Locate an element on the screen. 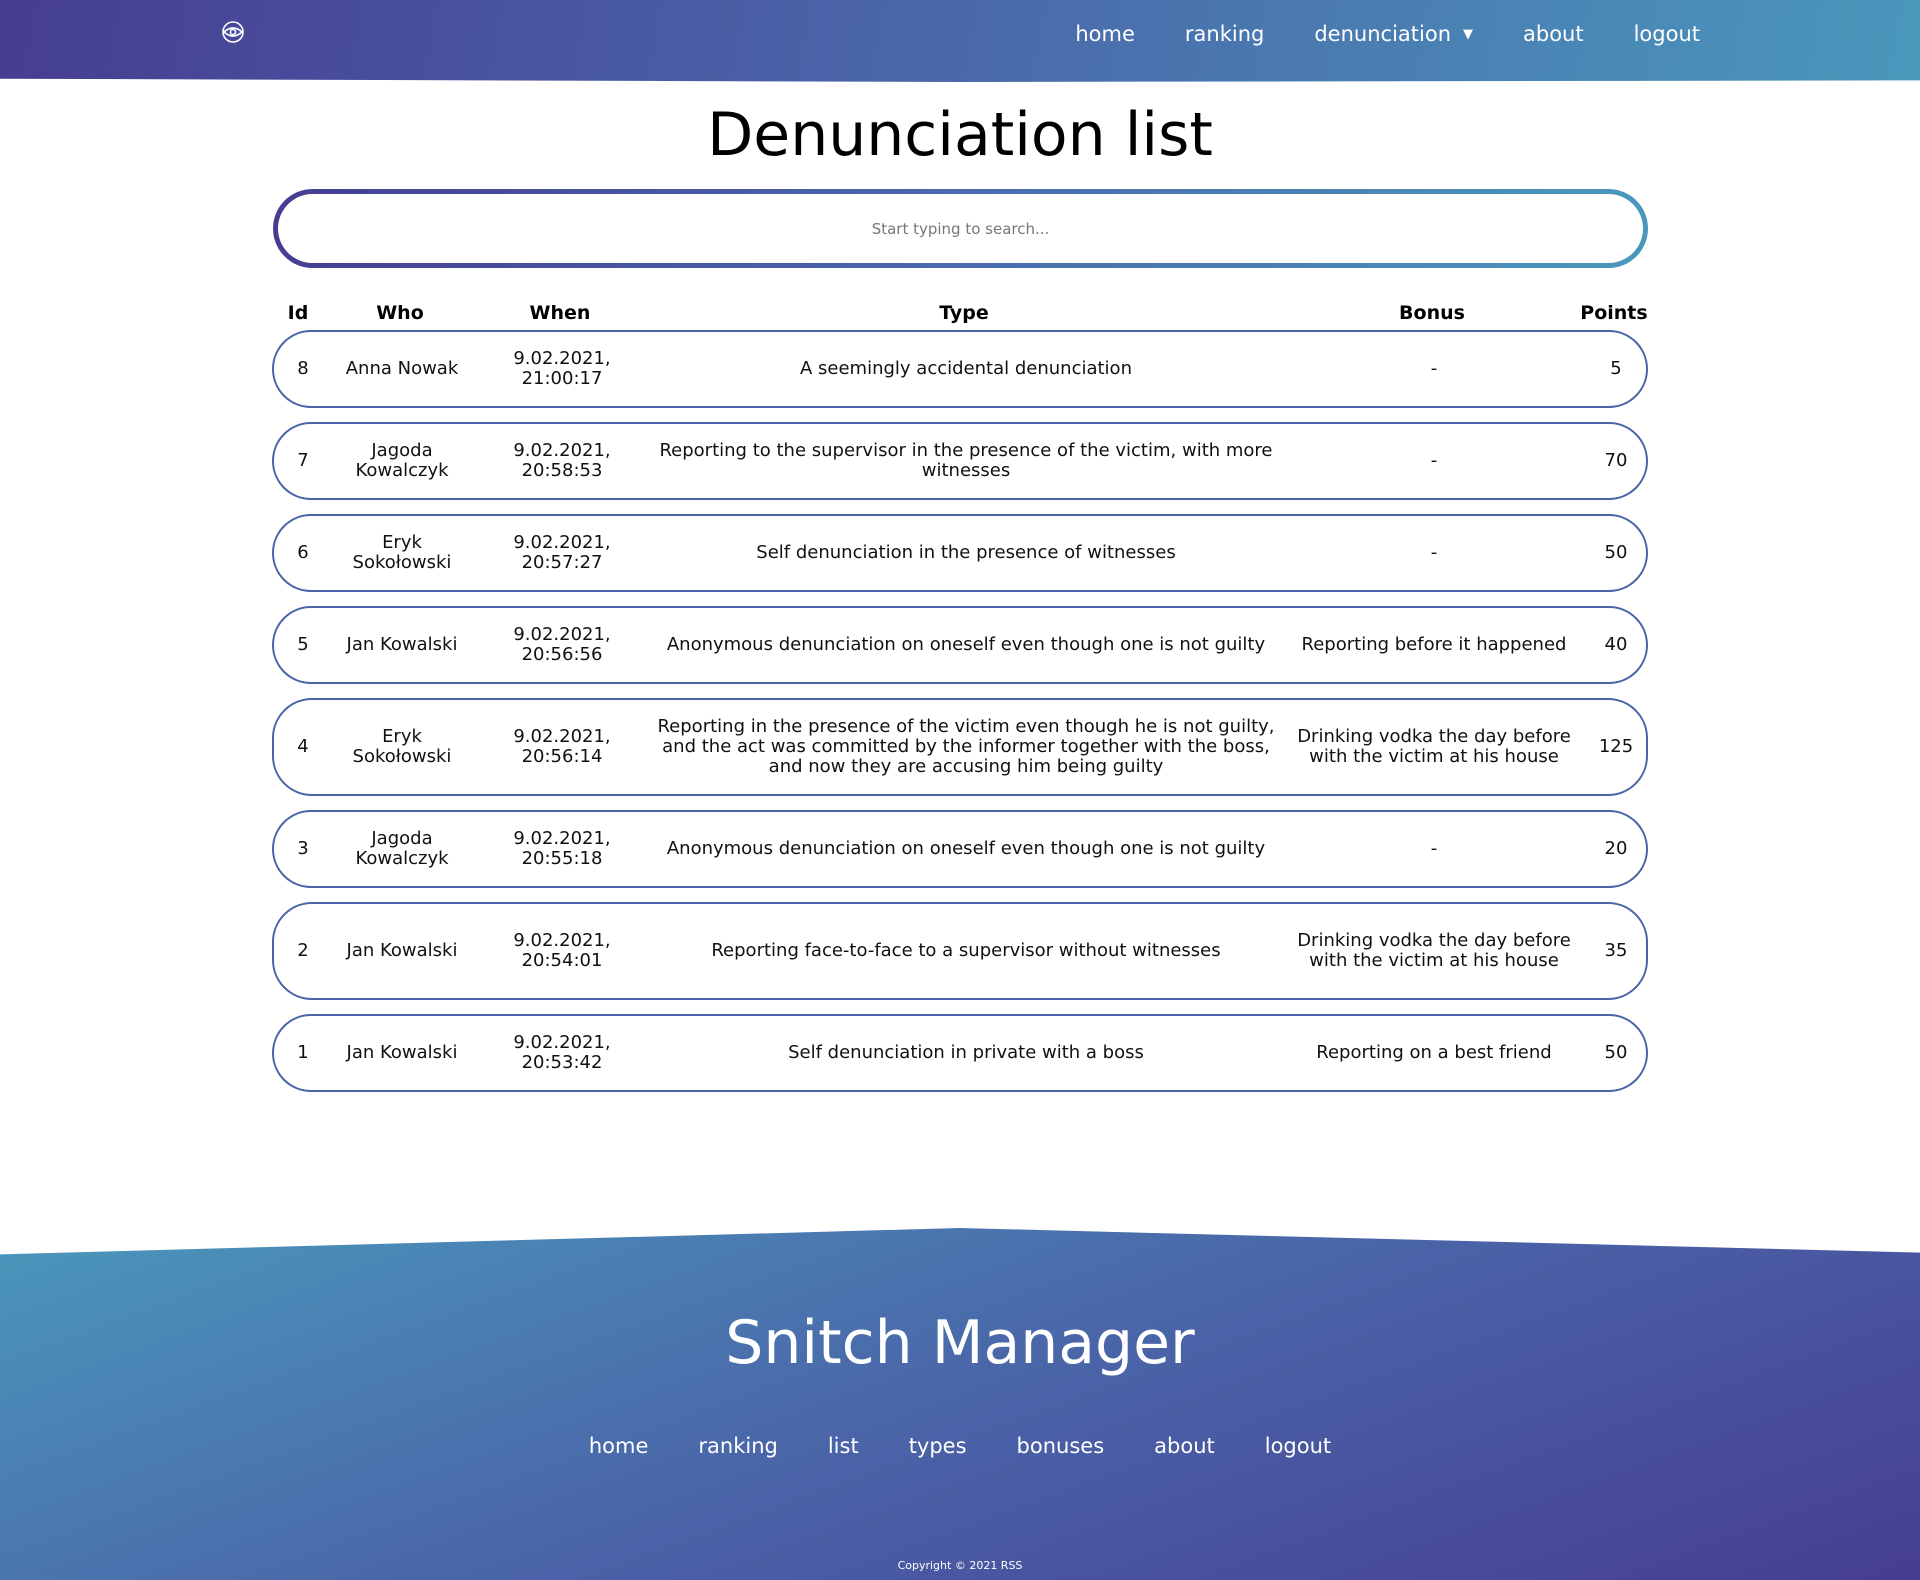 The image size is (1920, 1580). nav-label: ranking is located at coordinates (1224, 34).